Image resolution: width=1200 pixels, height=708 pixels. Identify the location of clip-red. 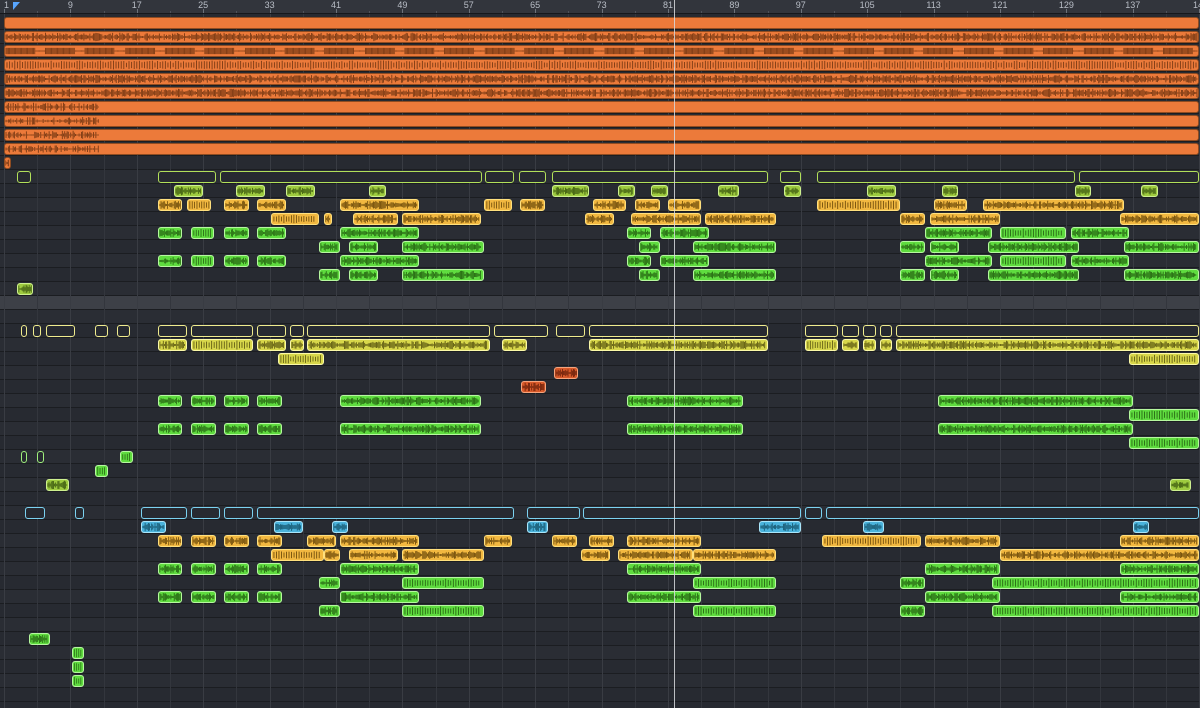
(566, 373).